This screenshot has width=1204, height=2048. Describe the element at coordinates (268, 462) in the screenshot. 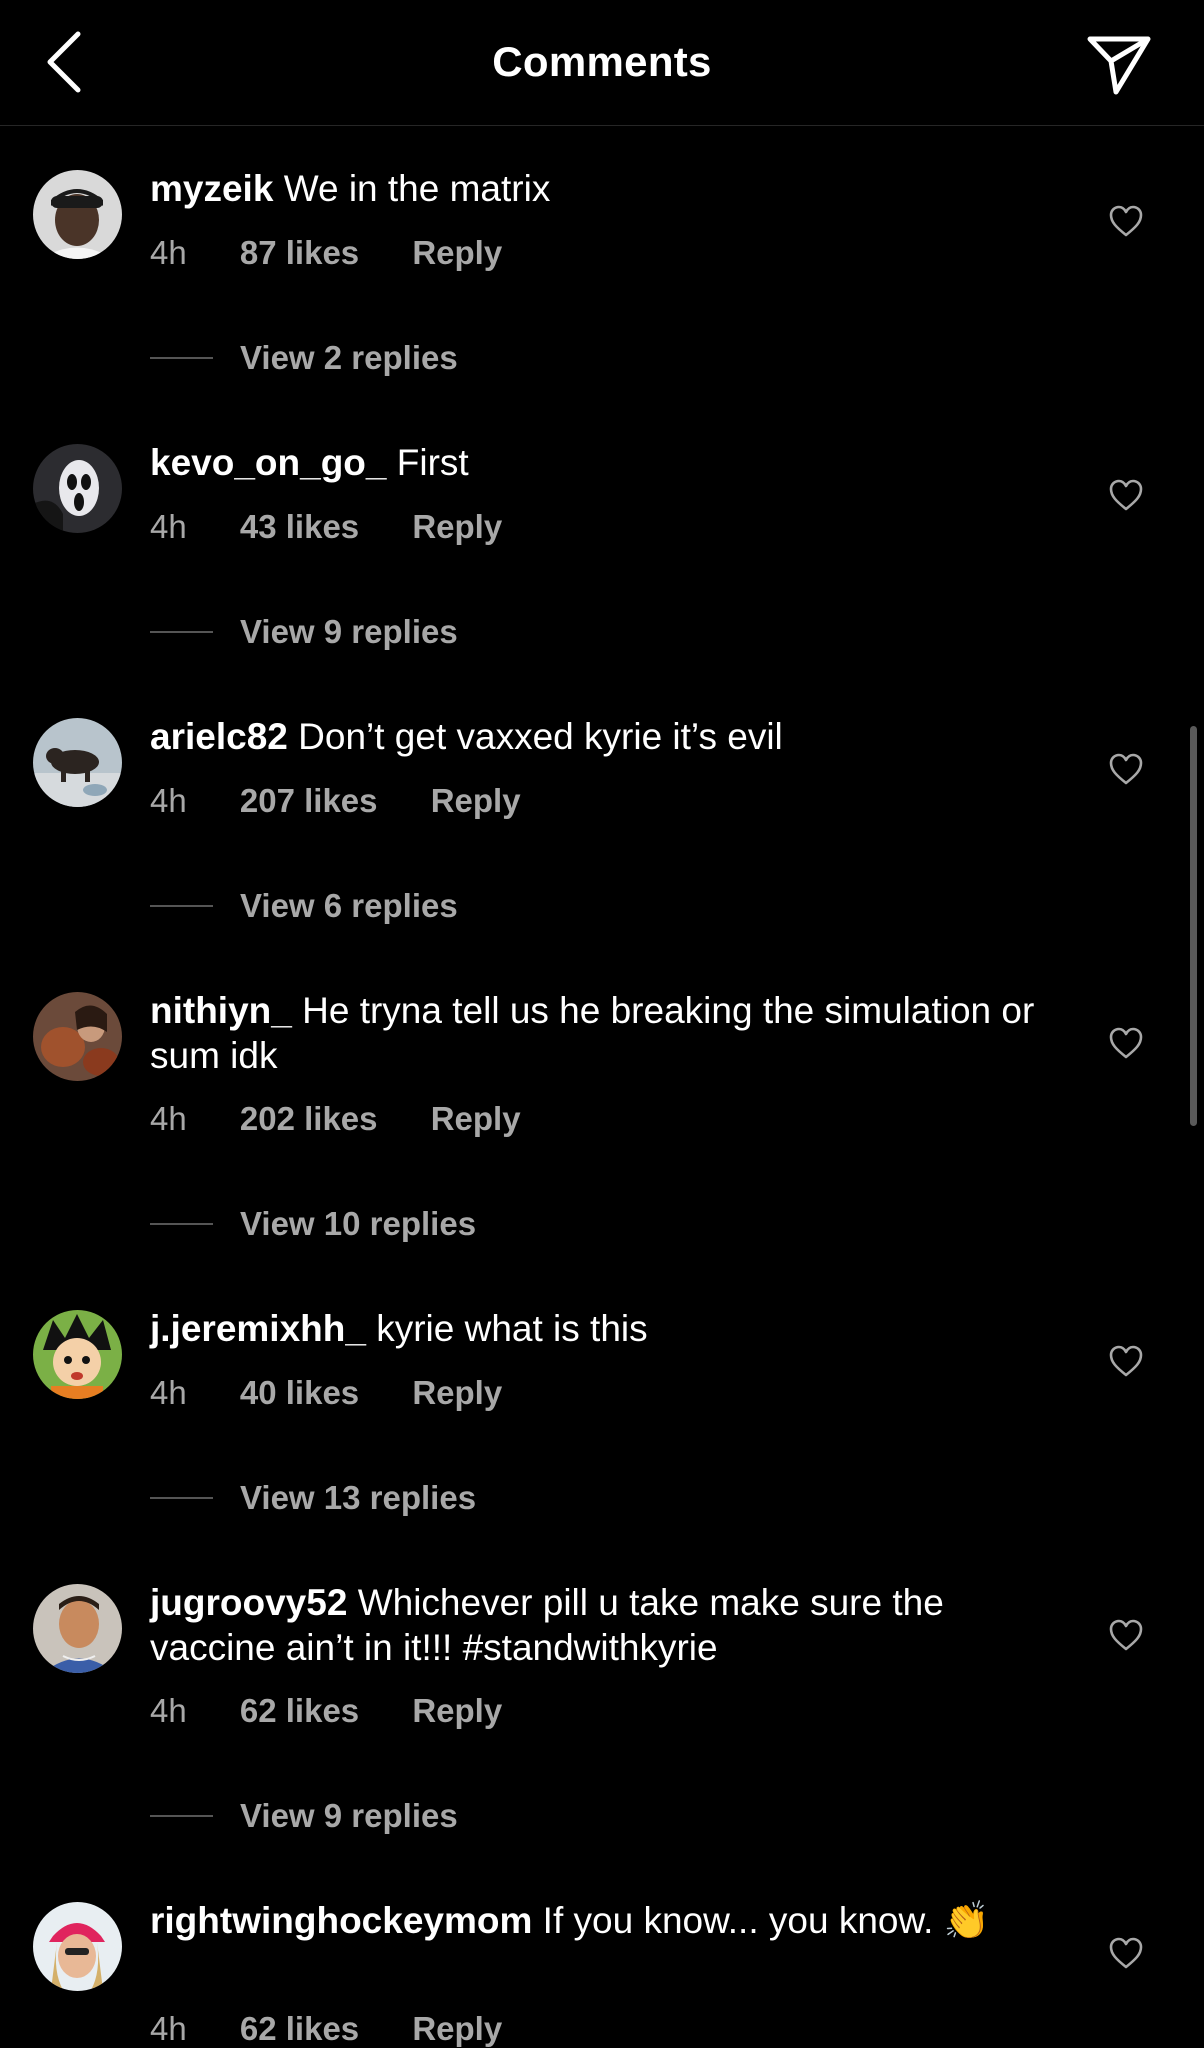

I see `comment-username: kevo_on_go_` at that location.